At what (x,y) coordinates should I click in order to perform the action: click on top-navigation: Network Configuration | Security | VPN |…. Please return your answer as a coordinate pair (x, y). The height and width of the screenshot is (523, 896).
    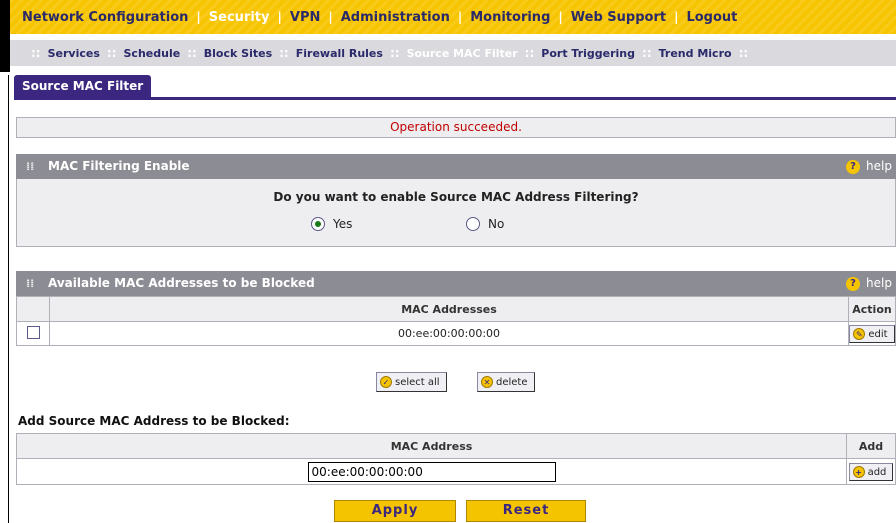
    Looking at the image, I should click on (448, 17).